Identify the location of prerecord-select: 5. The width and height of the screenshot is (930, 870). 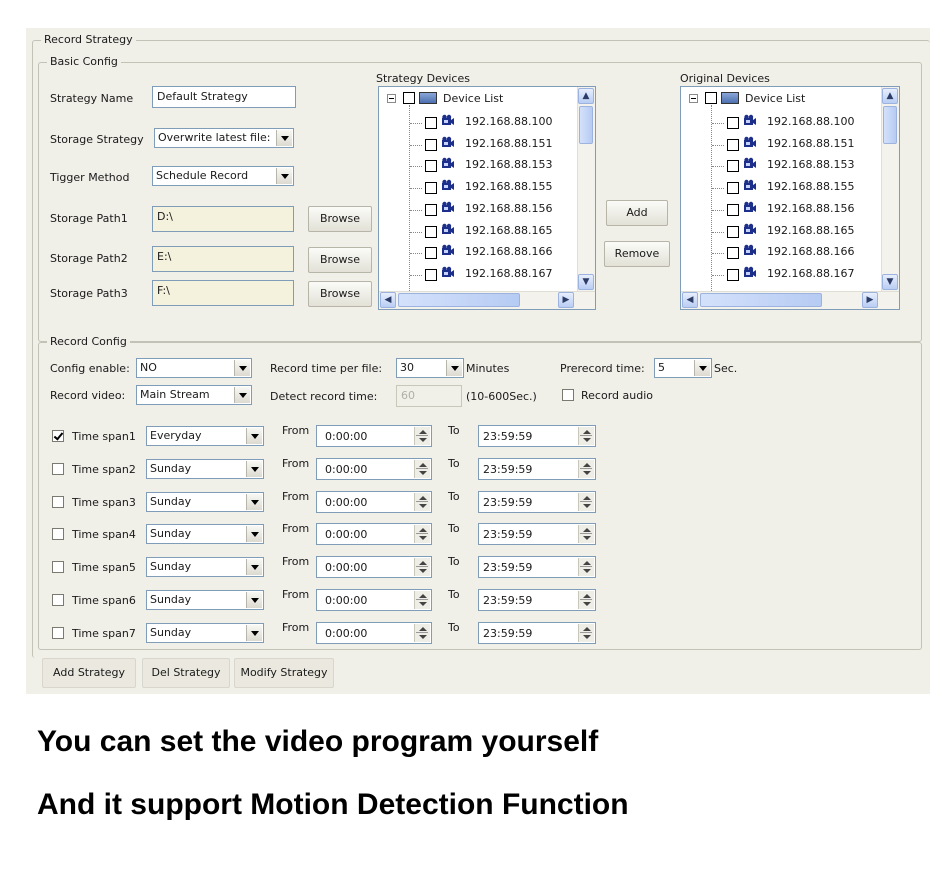
(683, 368).